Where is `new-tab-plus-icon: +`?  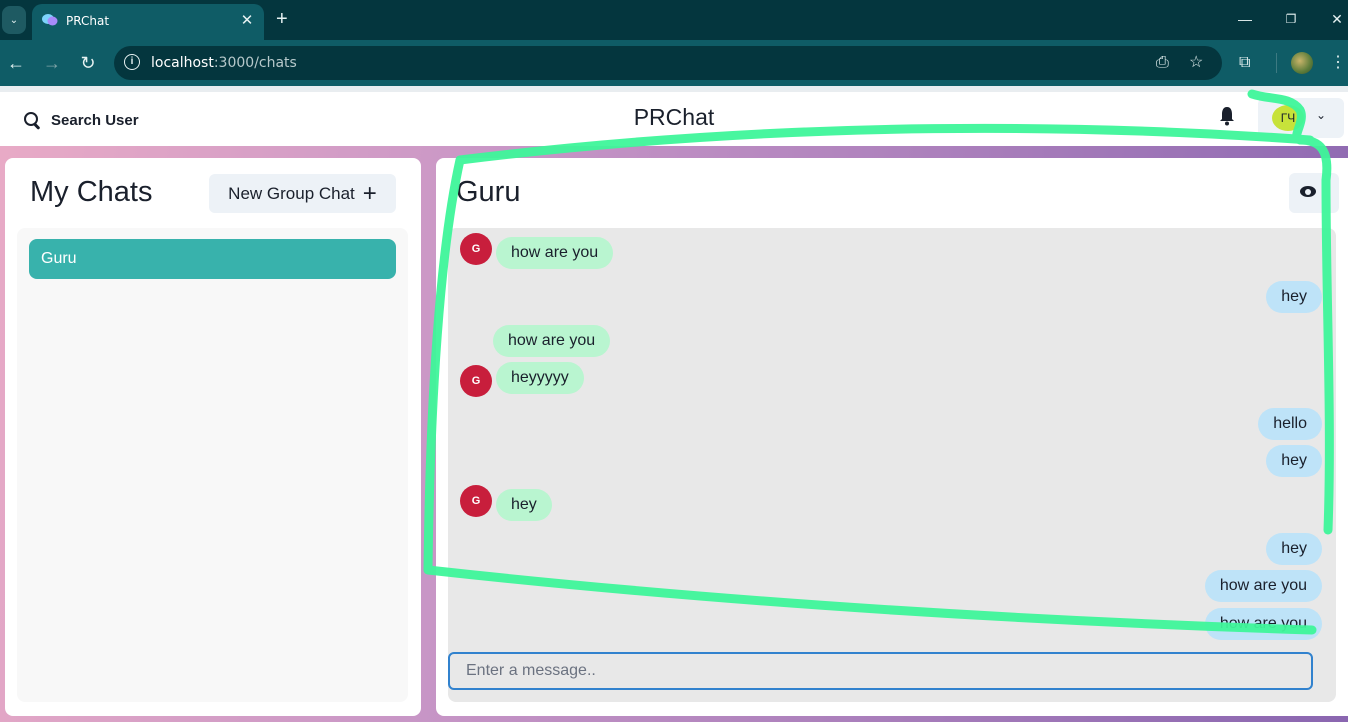
new-tab-plus-icon: + is located at coordinates (282, 19).